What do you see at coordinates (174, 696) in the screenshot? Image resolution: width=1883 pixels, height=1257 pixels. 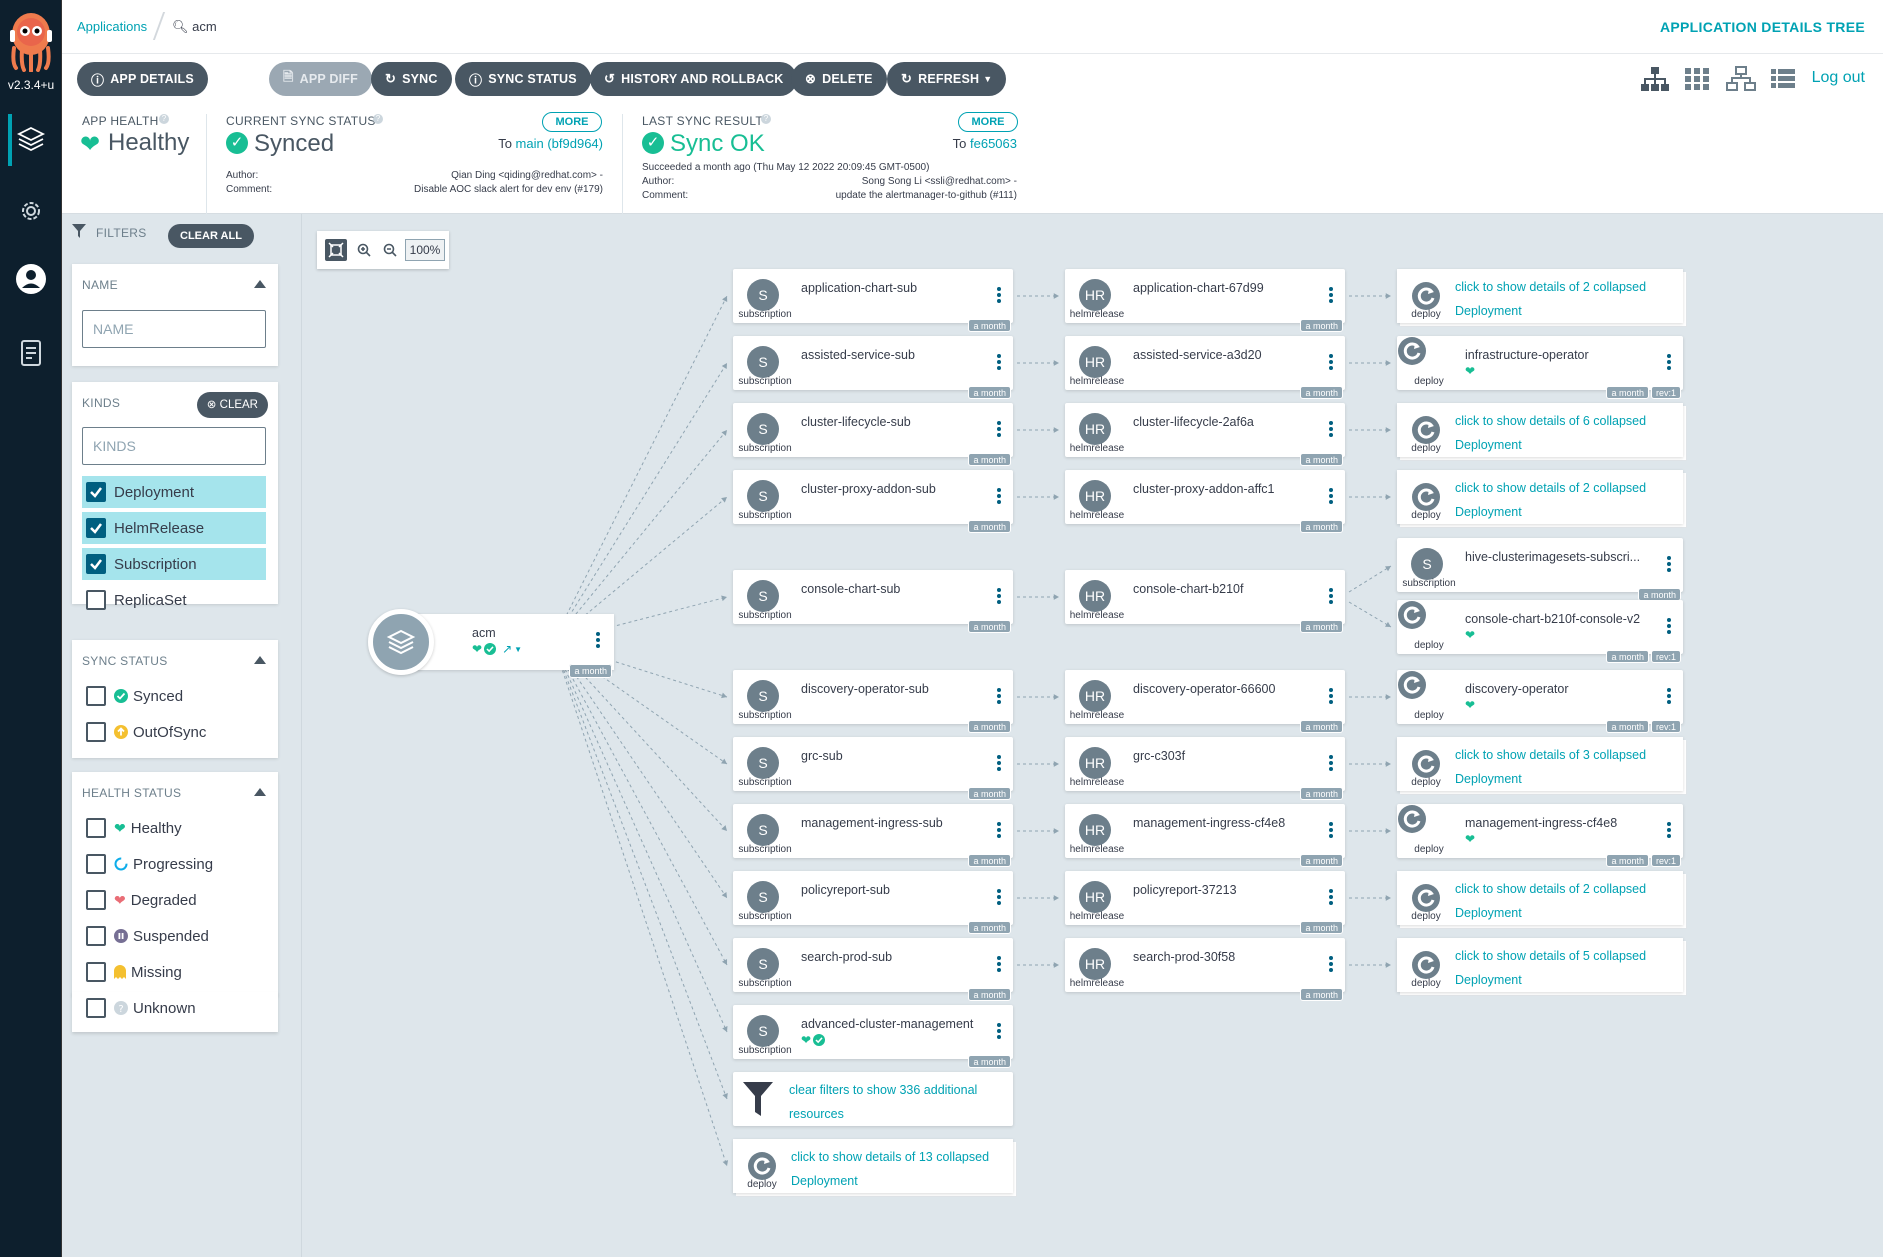 I see `sync-synced-checkbox: Synced` at bounding box center [174, 696].